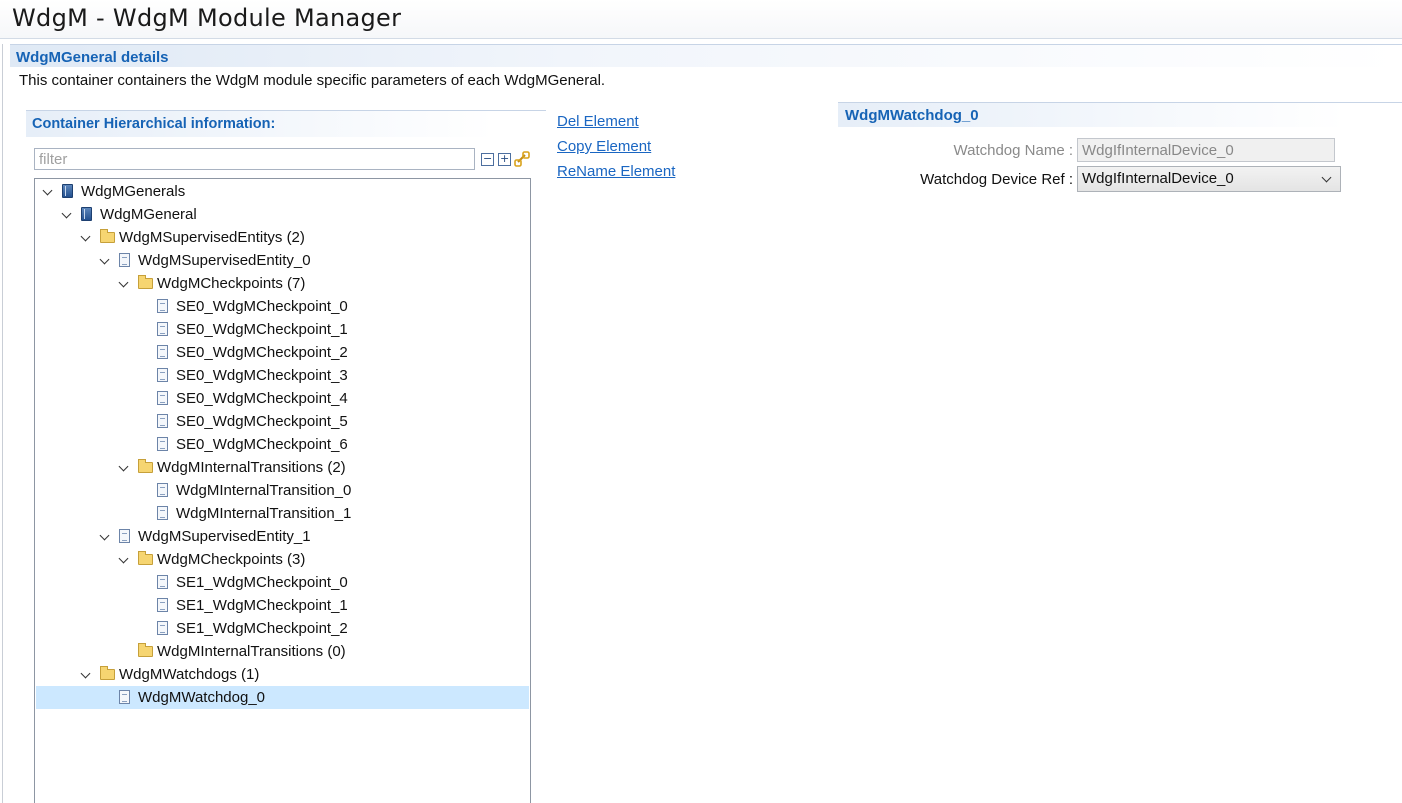  Describe the element at coordinates (604, 146) in the screenshot. I see `copy-element-link: Copy Element` at that location.